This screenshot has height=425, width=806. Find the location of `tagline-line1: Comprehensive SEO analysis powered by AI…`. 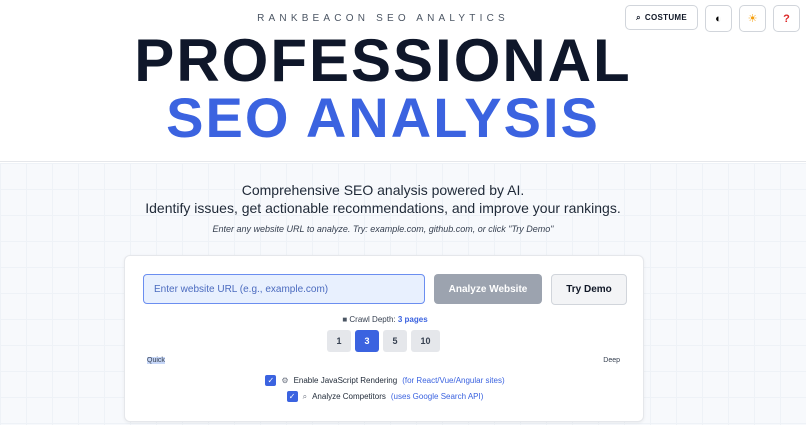

tagline-line1: Comprehensive SEO analysis powered by AI… is located at coordinates (383, 190).